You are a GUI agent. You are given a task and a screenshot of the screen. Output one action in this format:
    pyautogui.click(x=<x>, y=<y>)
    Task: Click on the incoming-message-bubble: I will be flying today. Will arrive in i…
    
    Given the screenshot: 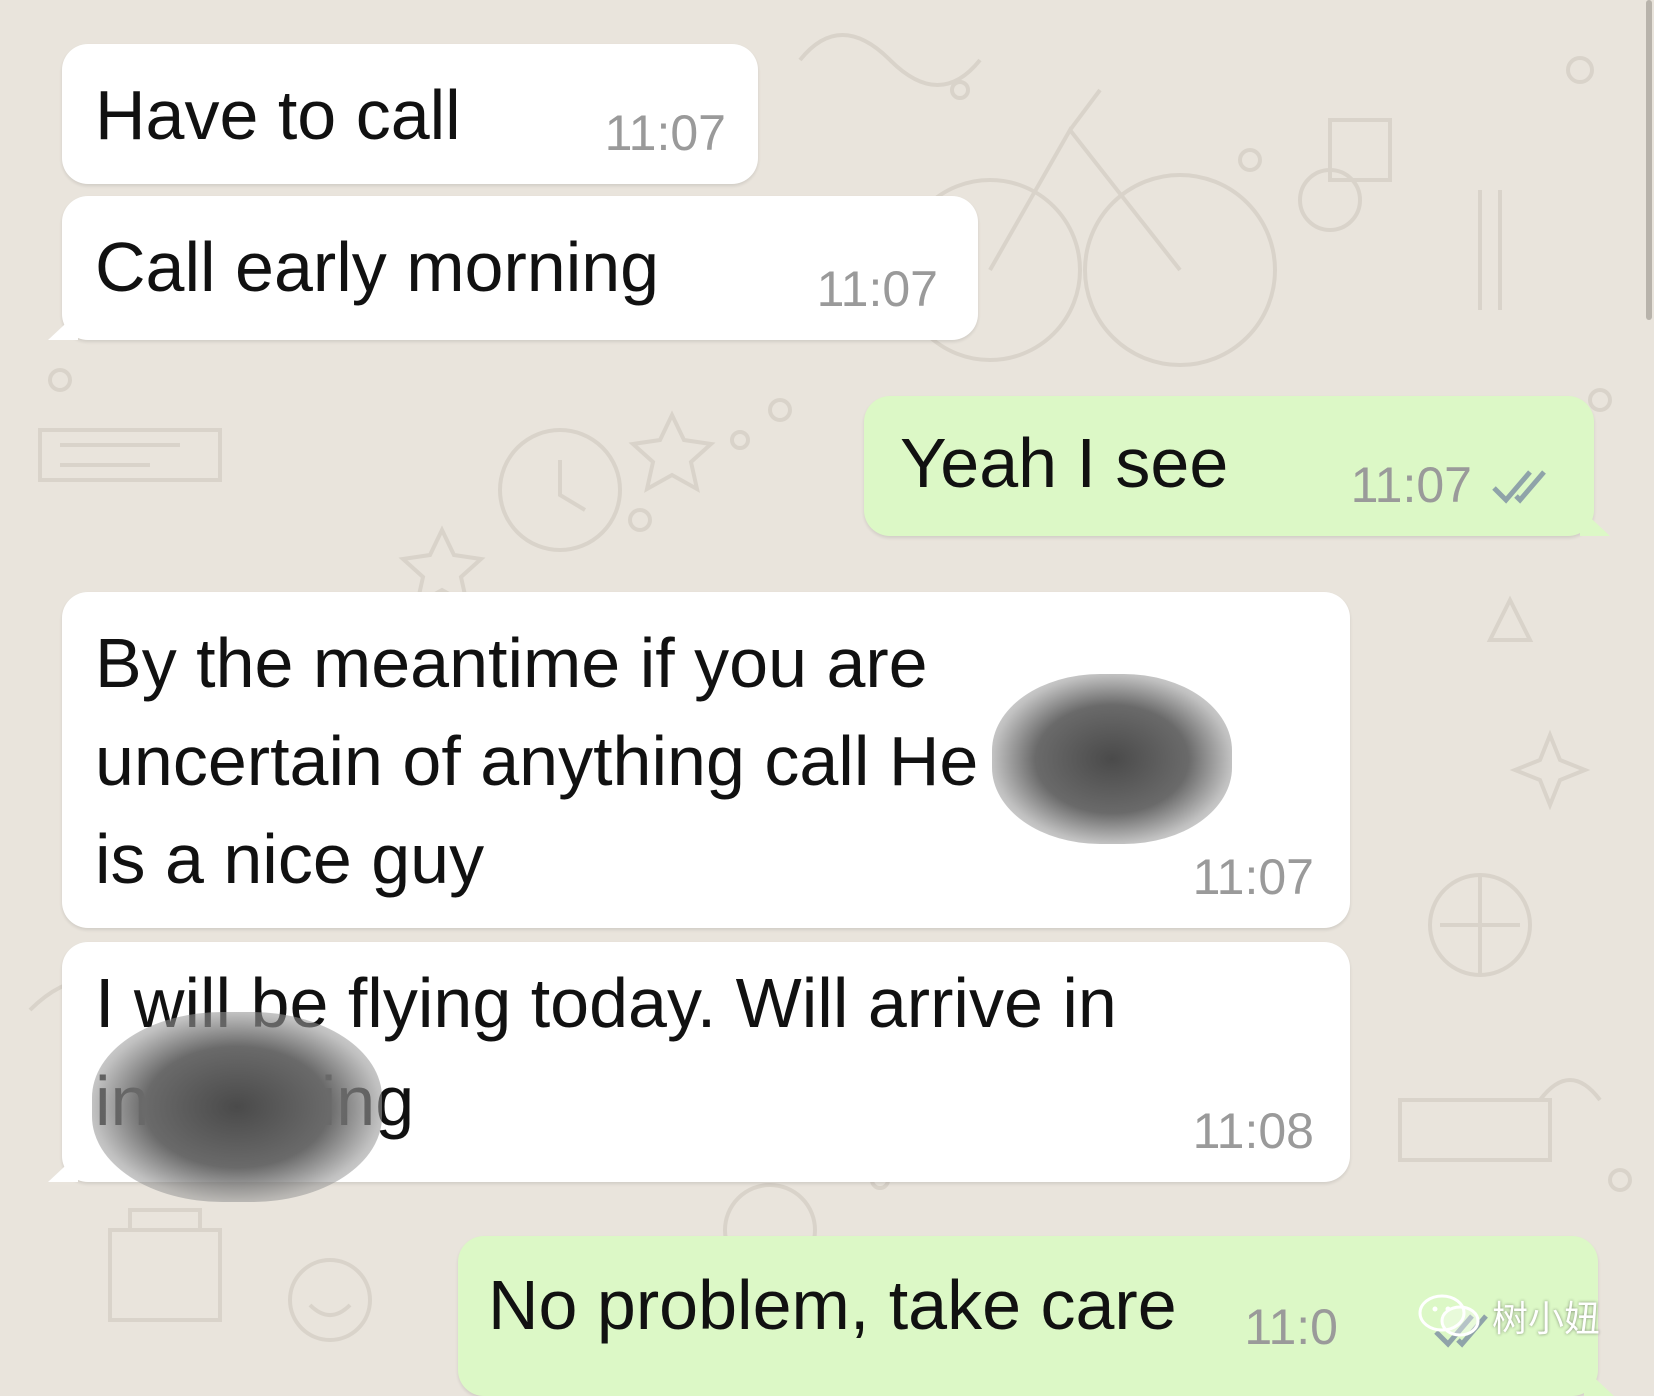 What is the action you would take?
    pyautogui.click(x=699, y=1072)
    